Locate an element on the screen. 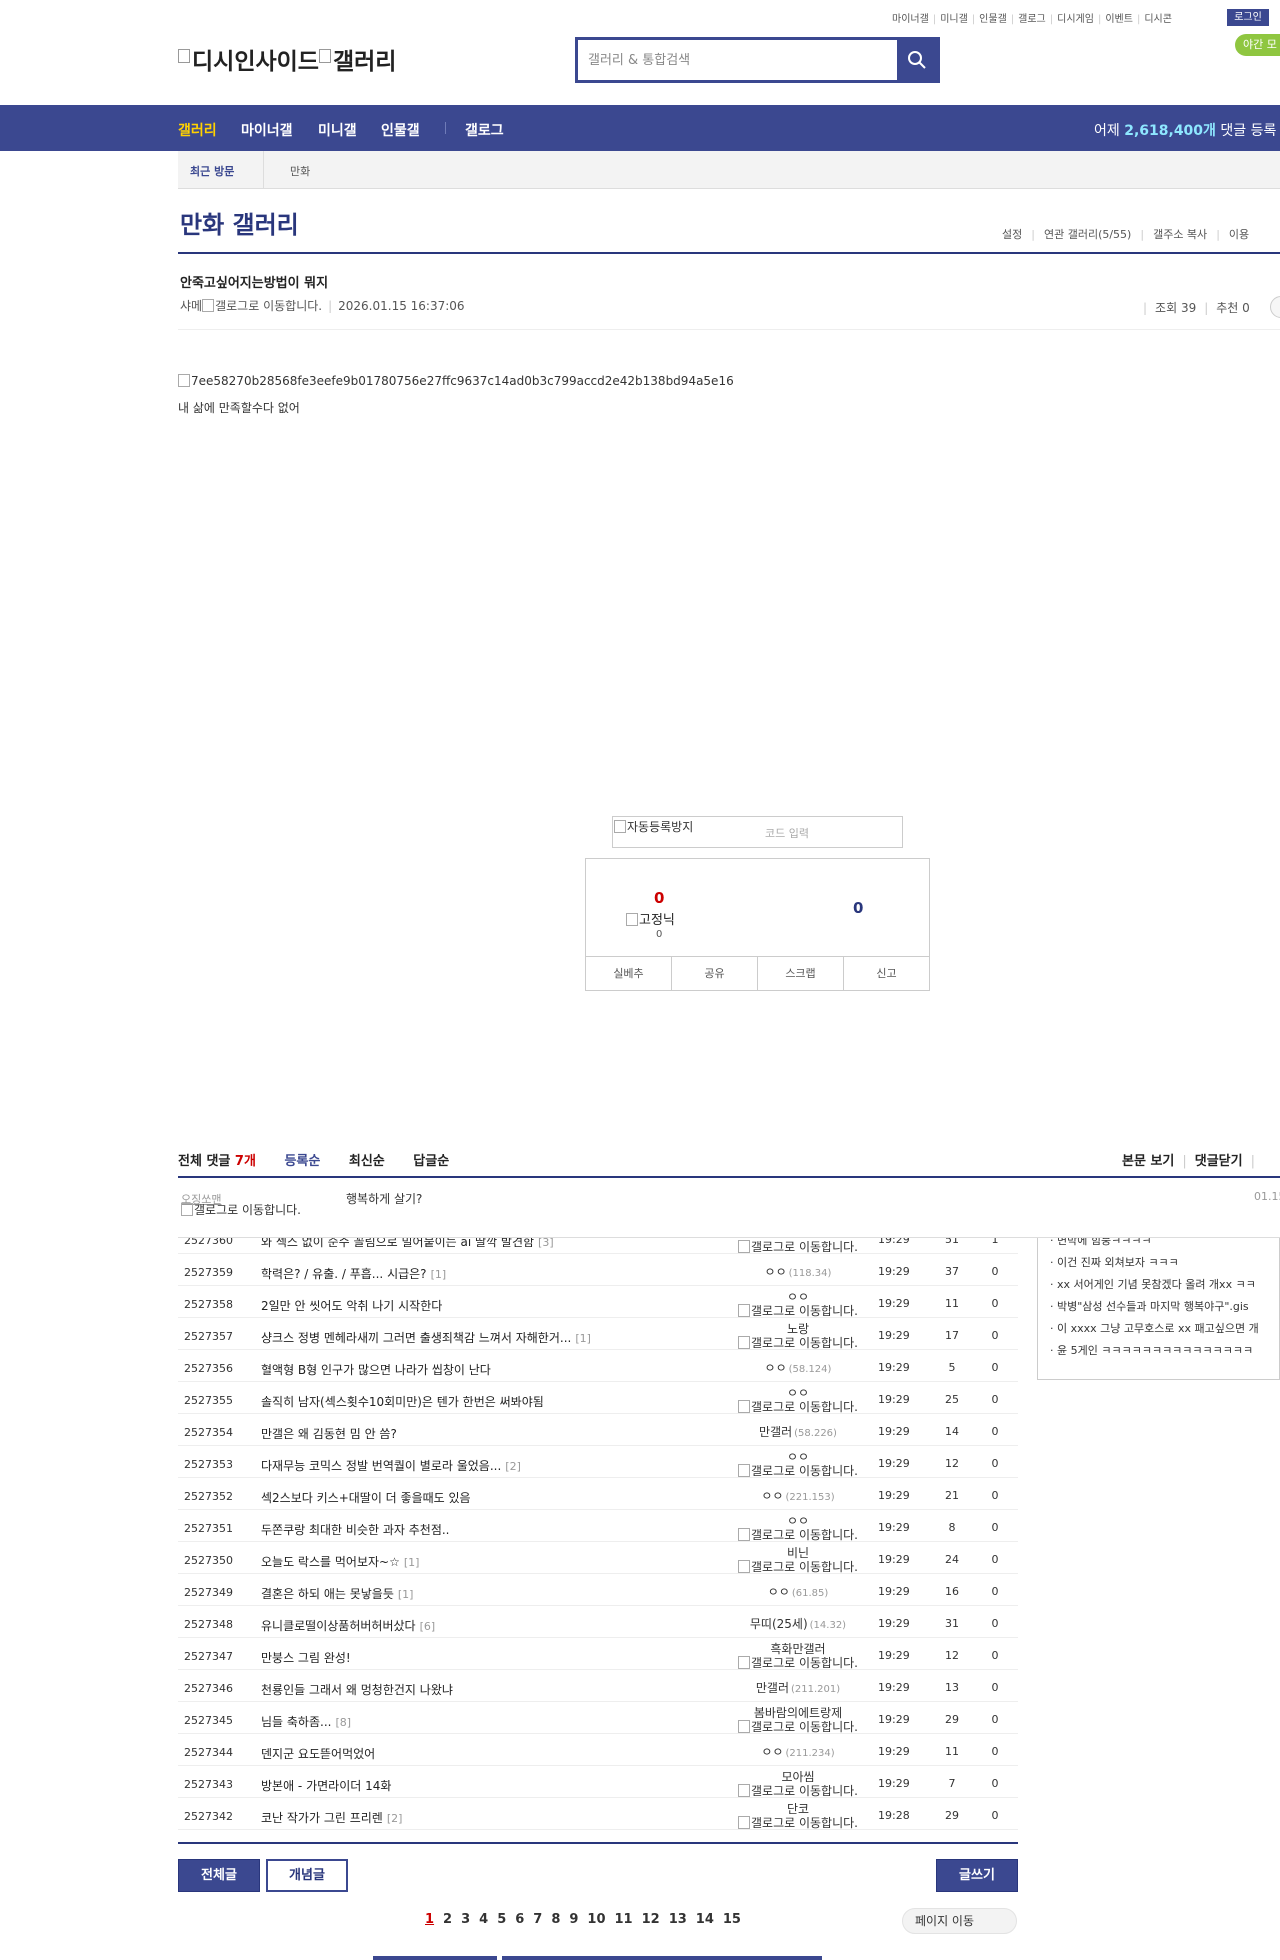 This screenshot has height=1960, width=1280. top-link: 마이너갤 is located at coordinates (910, 19).